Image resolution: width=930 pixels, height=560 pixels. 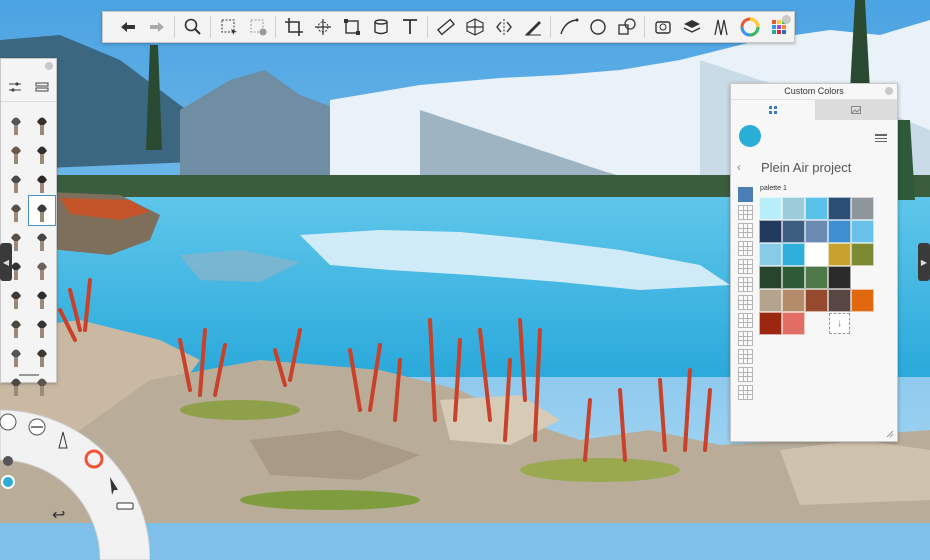 What do you see at coordinates (773, 110) in the screenshot?
I see `tab-swatch-grid` at bounding box center [773, 110].